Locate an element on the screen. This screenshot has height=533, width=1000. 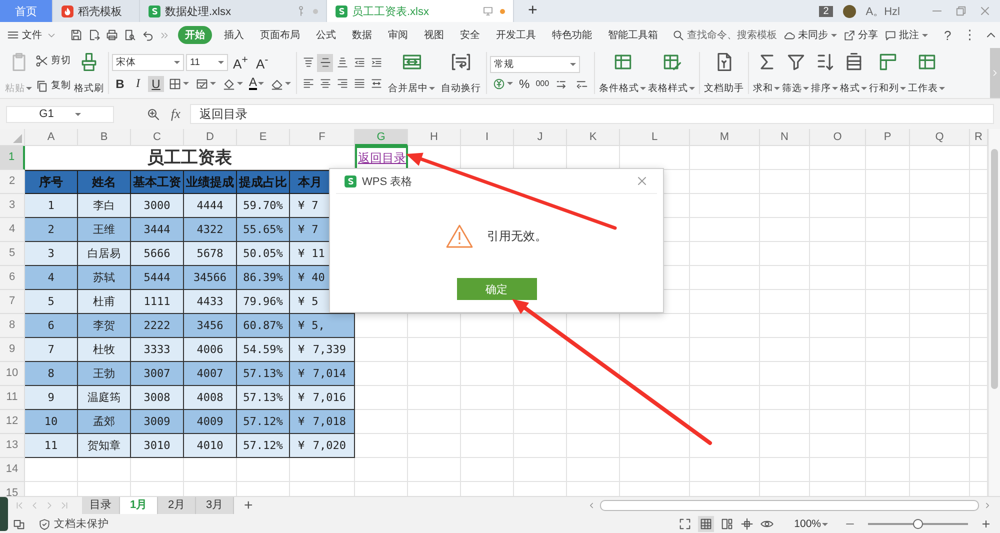
clipboard-button: 复制 is located at coordinates (53, 85).